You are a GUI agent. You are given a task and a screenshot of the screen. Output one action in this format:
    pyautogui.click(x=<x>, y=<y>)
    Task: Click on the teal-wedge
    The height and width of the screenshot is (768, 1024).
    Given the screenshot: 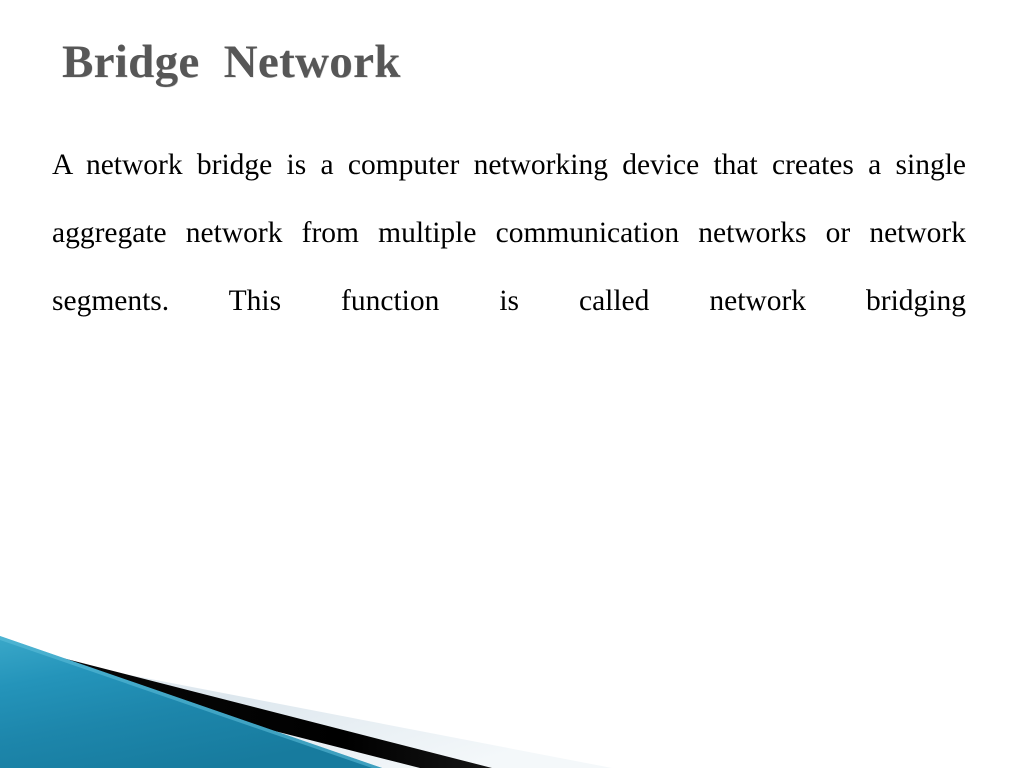 What is the action you would take?
    pyautogui.click(x=191, y=702)
    